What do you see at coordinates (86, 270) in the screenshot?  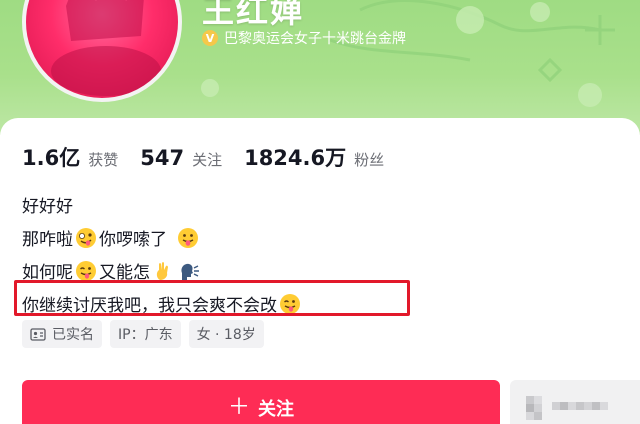 I see `winking-tongue-emoji-icon` at bounding box center [86, 270].